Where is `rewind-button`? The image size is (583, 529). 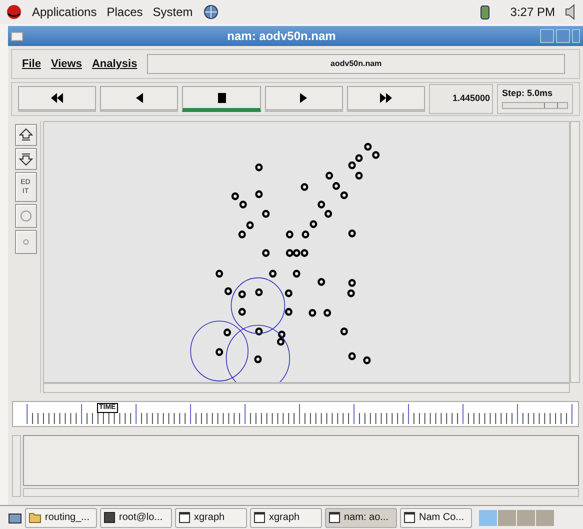
rewind-button is located at coordinates (57, 99).